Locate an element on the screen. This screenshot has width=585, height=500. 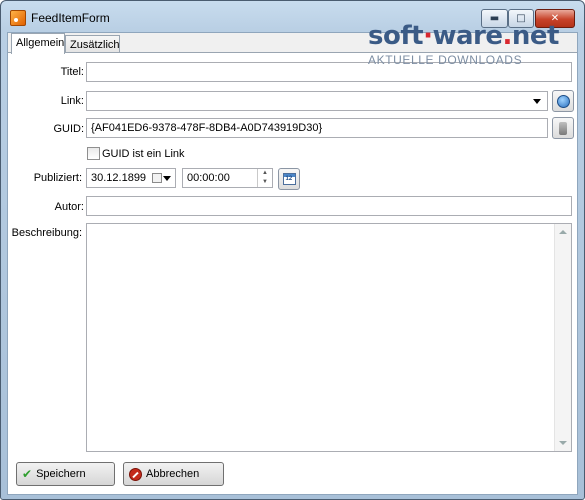
time-spinner: ▲ ▼ is located at coordinates (264, 178).